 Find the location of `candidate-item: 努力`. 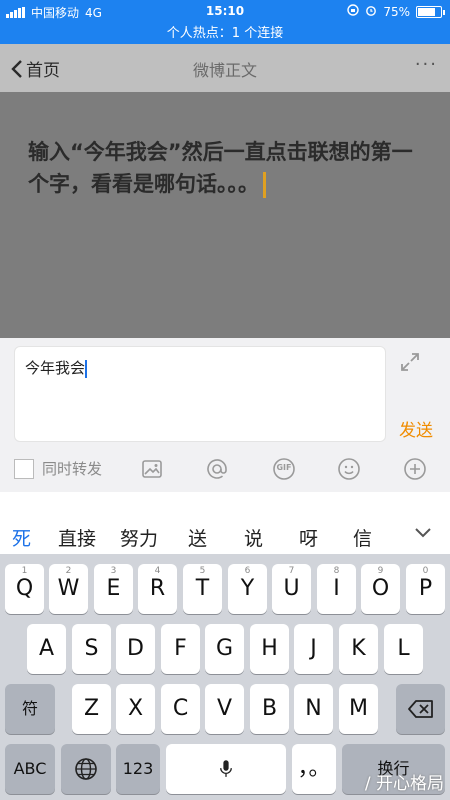

candidate-item: 努力 is located at coordinates (139, 537).